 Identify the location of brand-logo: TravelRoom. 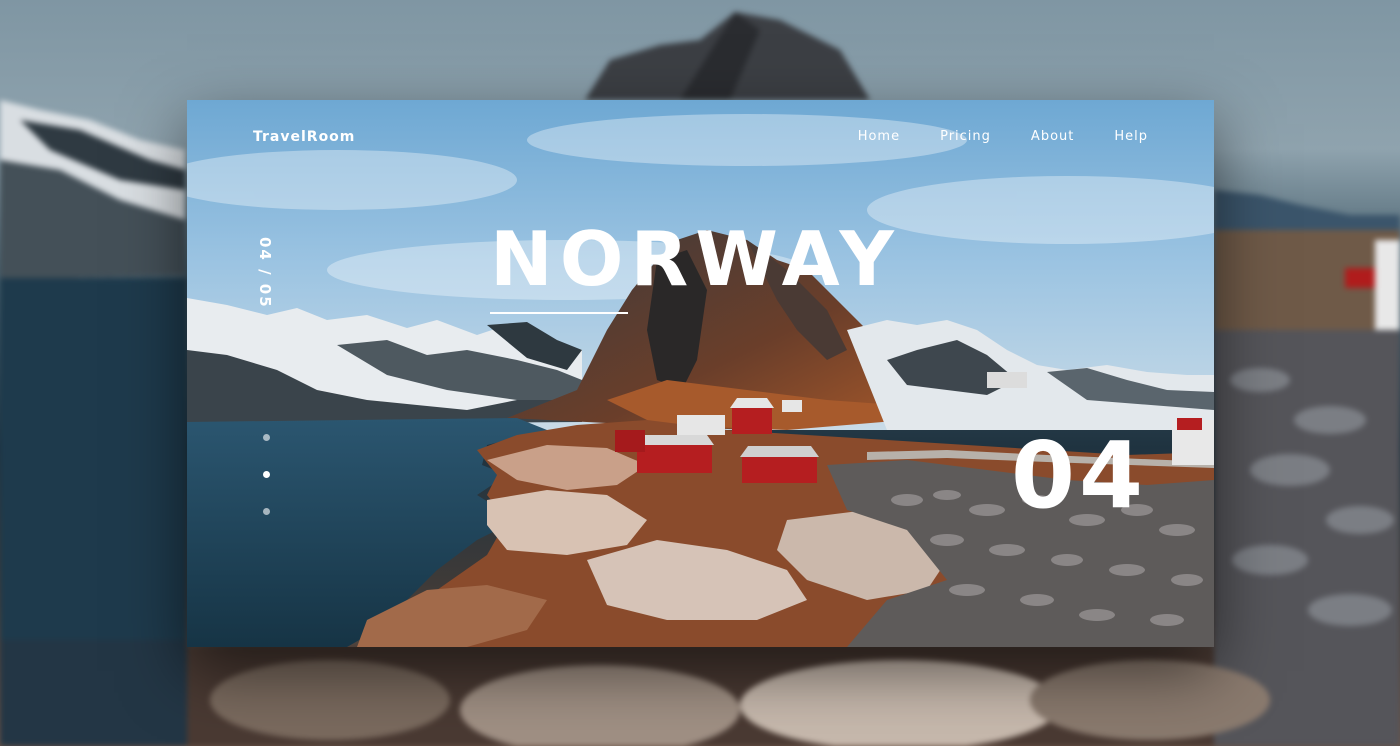
(304, 137).